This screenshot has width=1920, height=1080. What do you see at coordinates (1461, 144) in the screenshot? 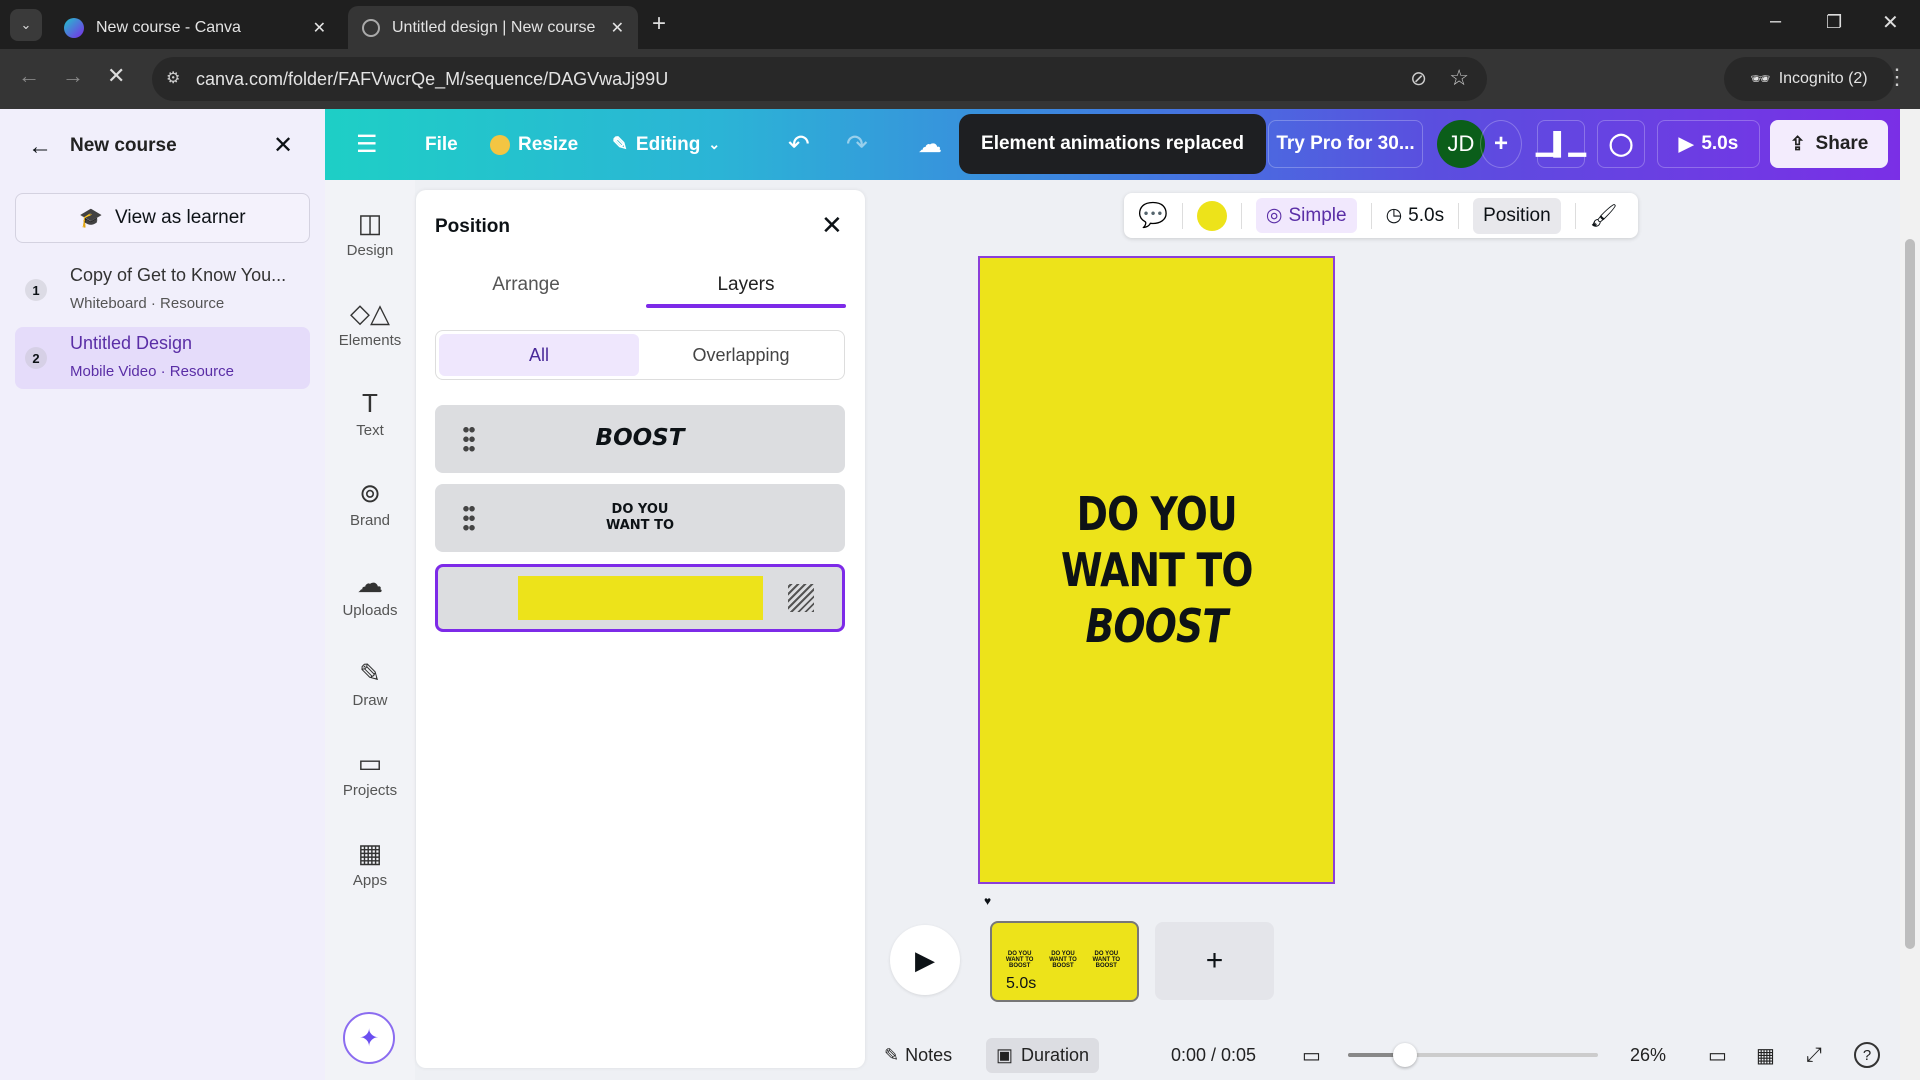
I see `avatar: JD` at bounding box center [1461, 144].